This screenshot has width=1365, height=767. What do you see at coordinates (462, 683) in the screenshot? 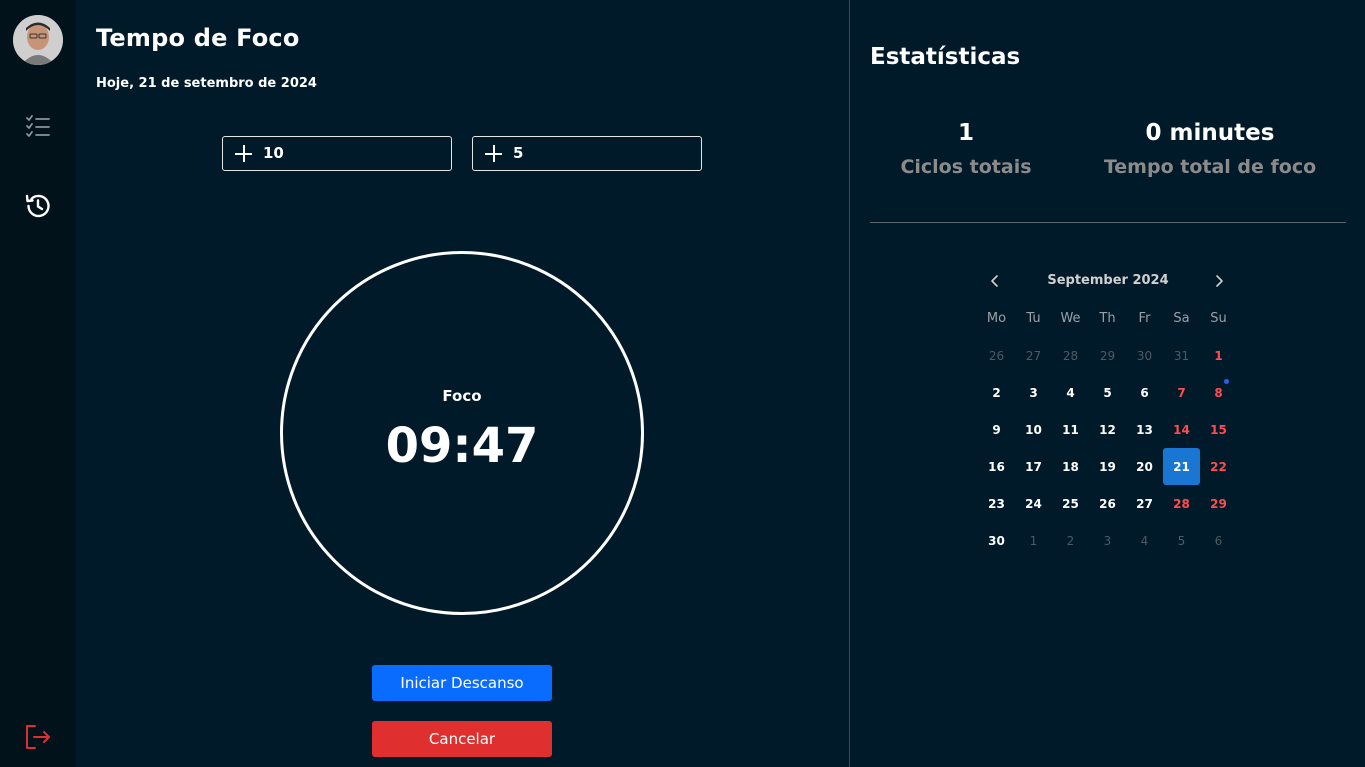
I see `start-break-button: Iniciar Descanso` at bounding box center [462, 683].